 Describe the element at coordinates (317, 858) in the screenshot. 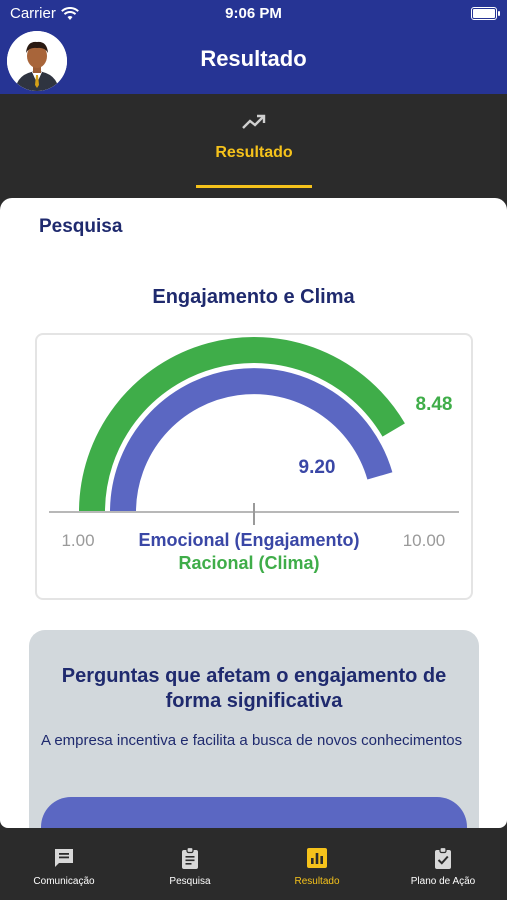

I see `bar-chart-icon` at that location.